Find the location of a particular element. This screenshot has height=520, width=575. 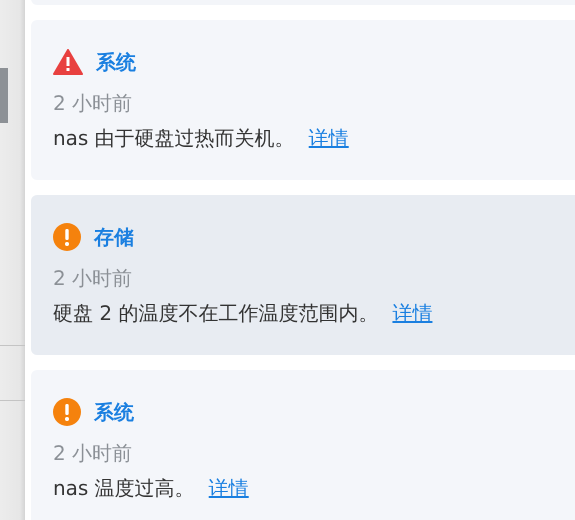

notification-category: 存储 is located at coordinates (114, 237).